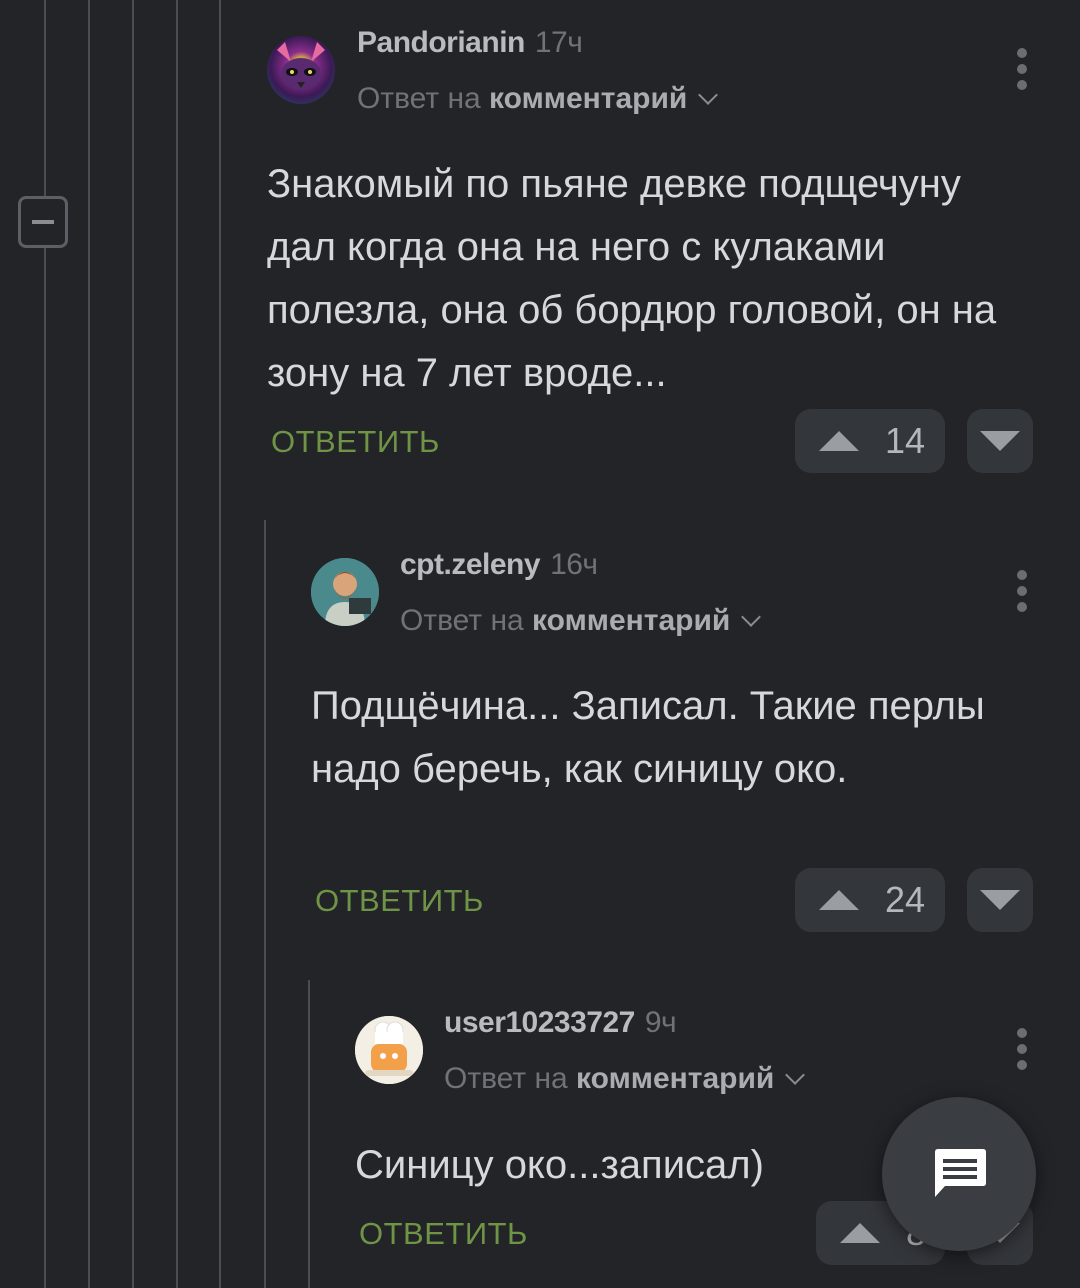 The height and width of the screenshot is (1288, 1080). Describe the element at coordinates (558, 42) in the screenshot. I see `timestamp: 17ч` at that location.